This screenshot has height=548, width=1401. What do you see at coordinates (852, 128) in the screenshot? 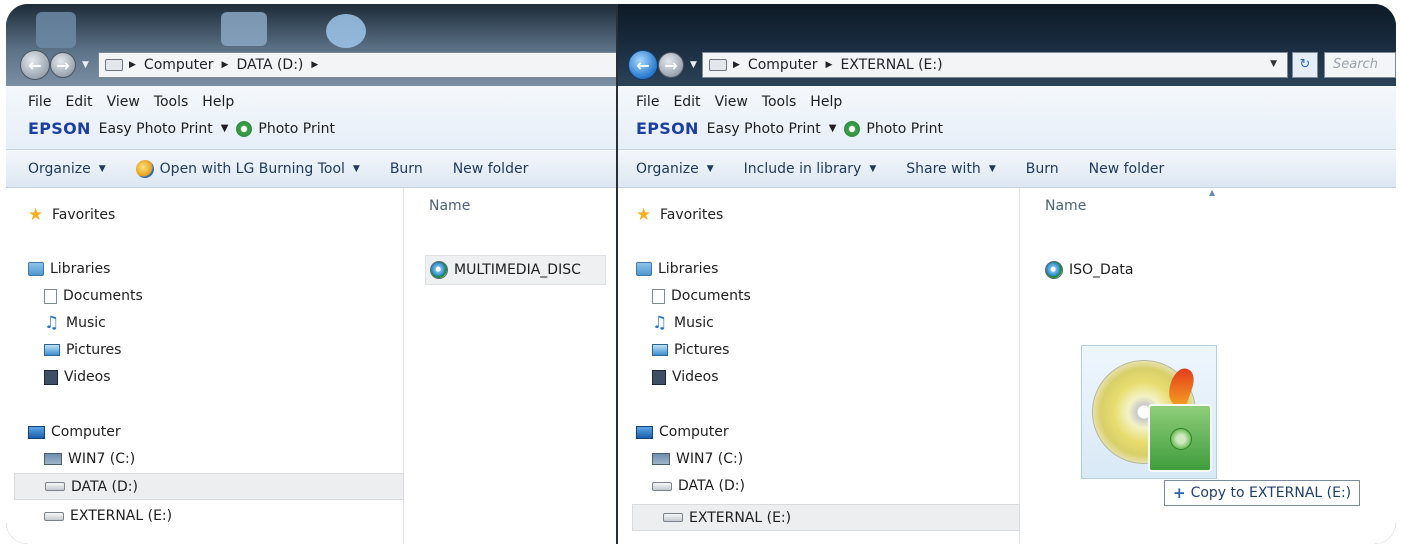
I see `photo-print-icon` at bounding box center [852, 128].